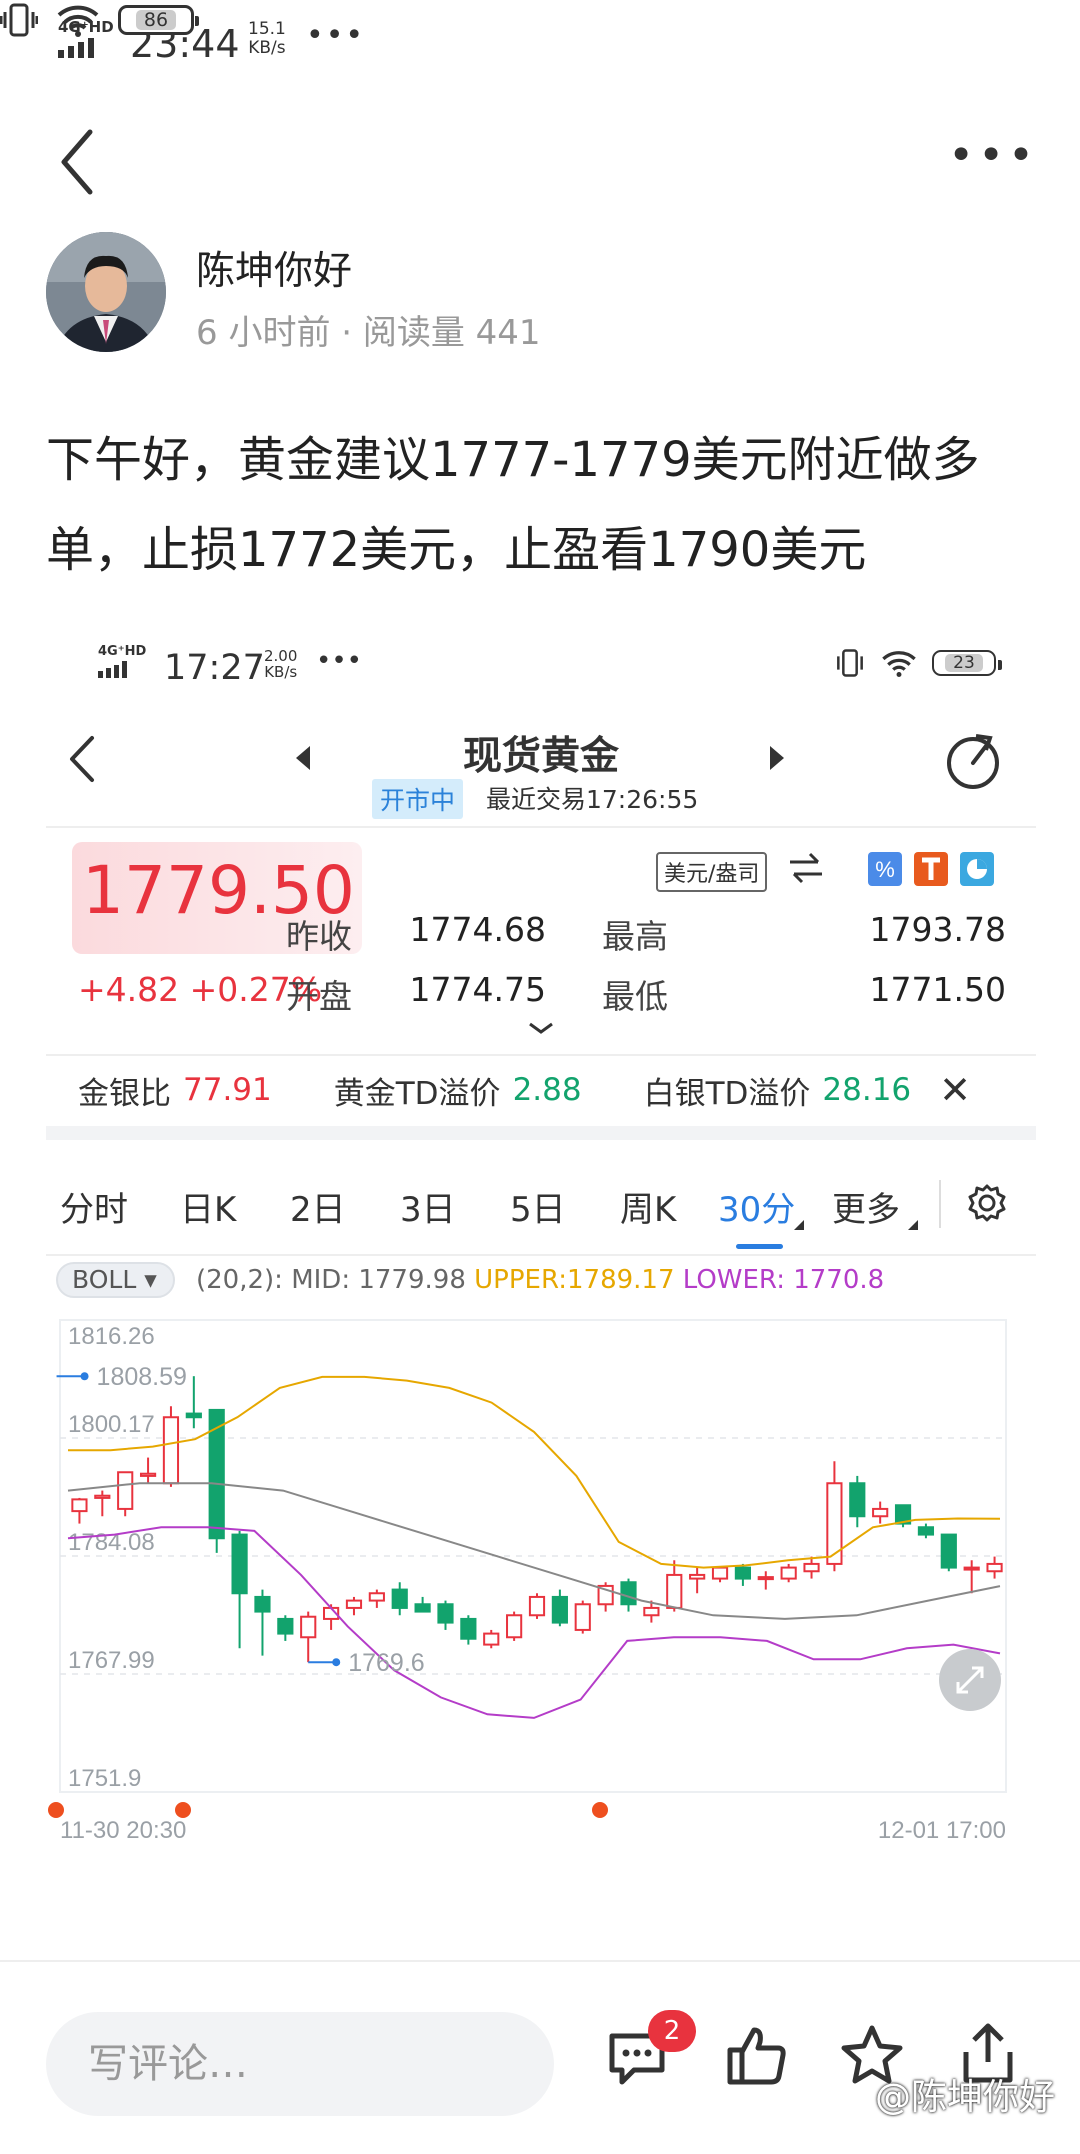 The height and width of the screenshot is (2154, 1080). What do you see at coordinates (955, 1090) in the screenshot?
I see `close-icon: ✕` at bounding box center [955, 1090].